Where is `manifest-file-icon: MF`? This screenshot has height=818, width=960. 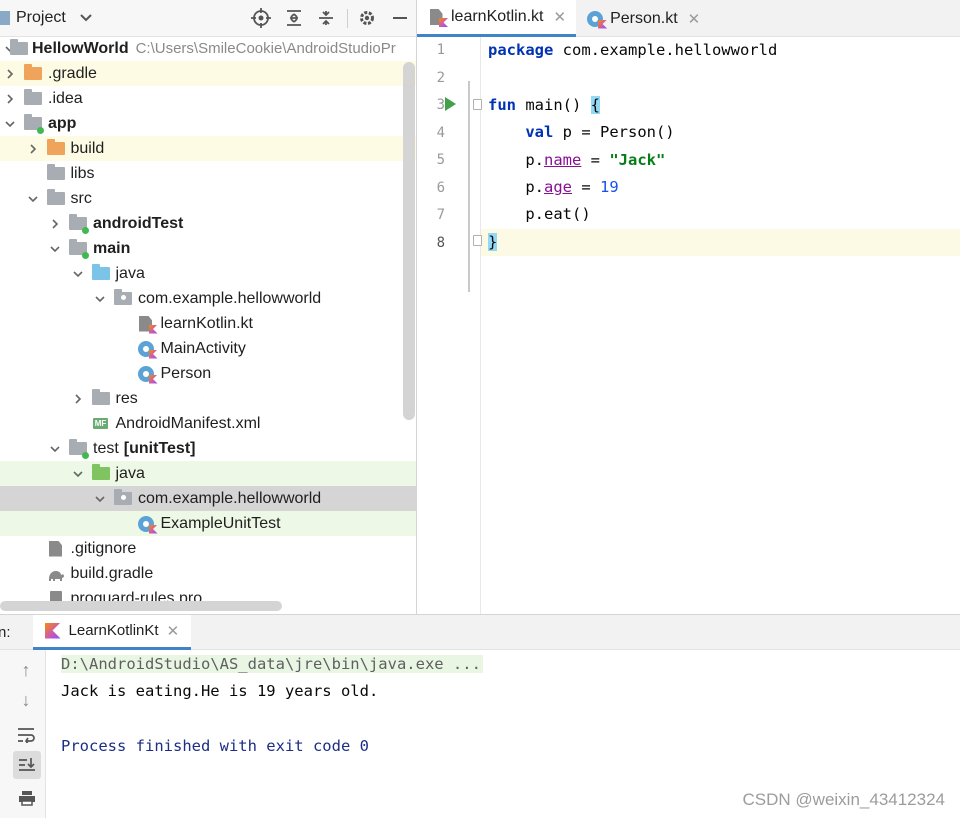
manifest-file-icon: MF is located at coordinates (100, 423).